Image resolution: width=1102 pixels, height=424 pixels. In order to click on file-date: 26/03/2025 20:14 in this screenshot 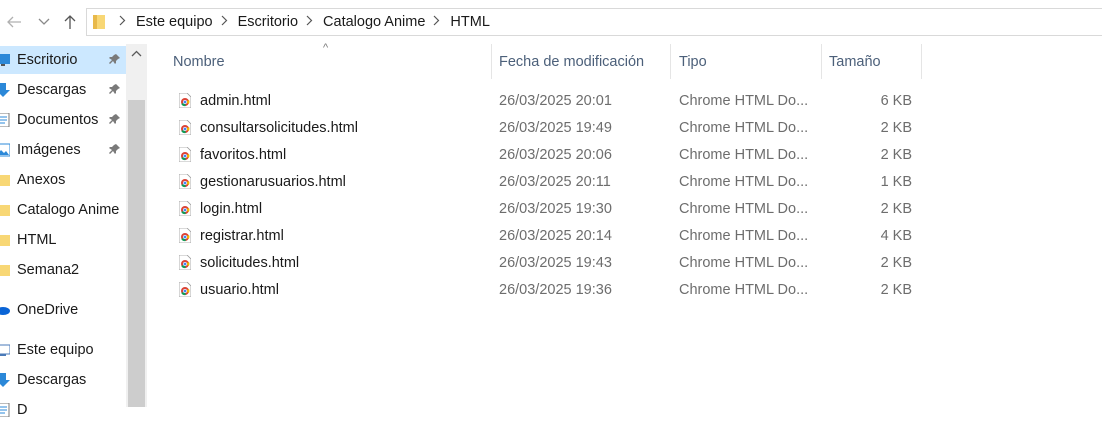, I will do `click(555, 236)`.